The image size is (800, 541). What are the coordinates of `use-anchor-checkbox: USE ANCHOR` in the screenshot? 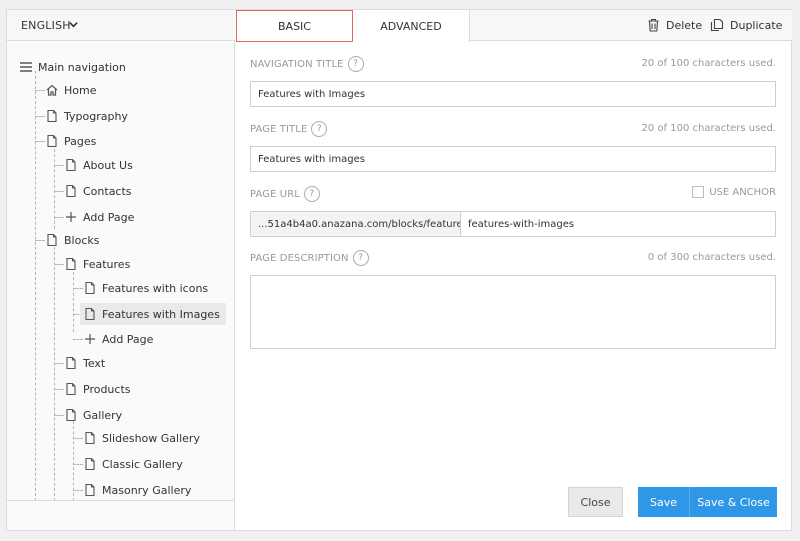 It's located at (734, 192).